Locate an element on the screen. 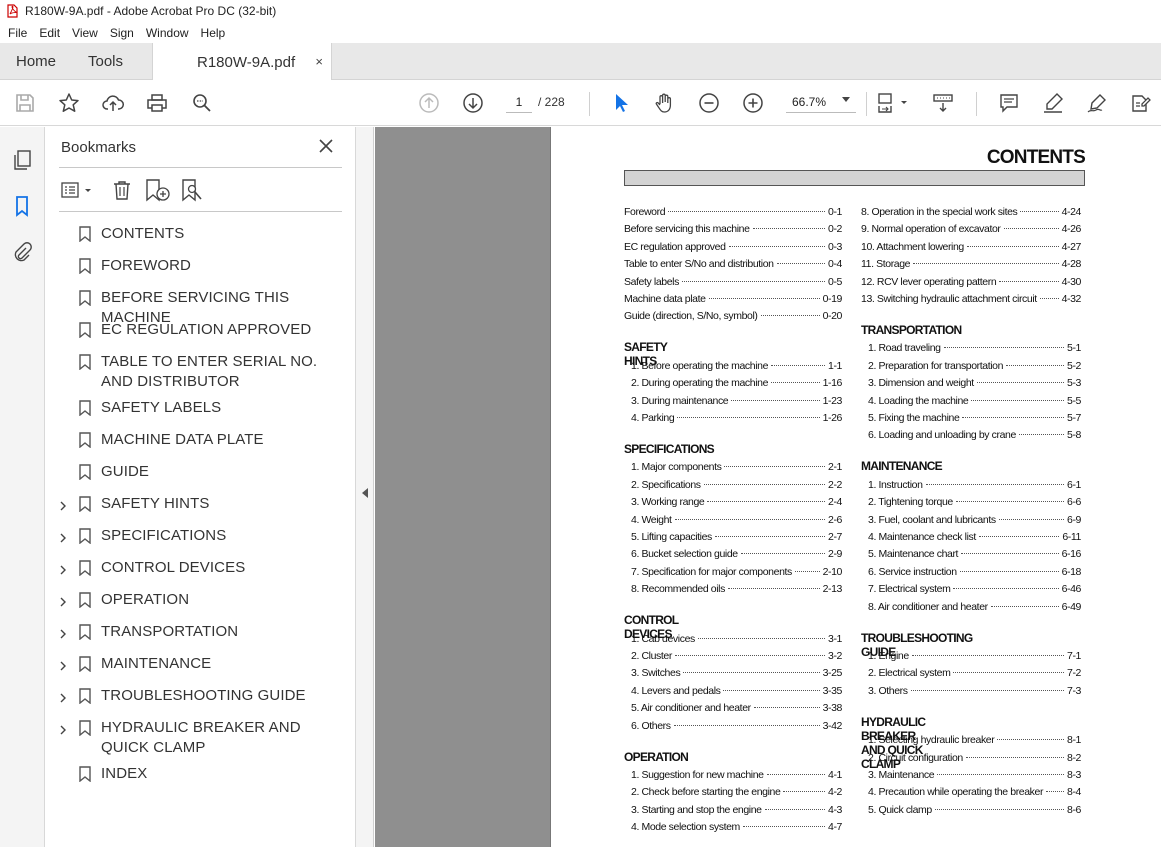 The image size is (1161, 847). menu-view: View is located at coordinates (85, 33).